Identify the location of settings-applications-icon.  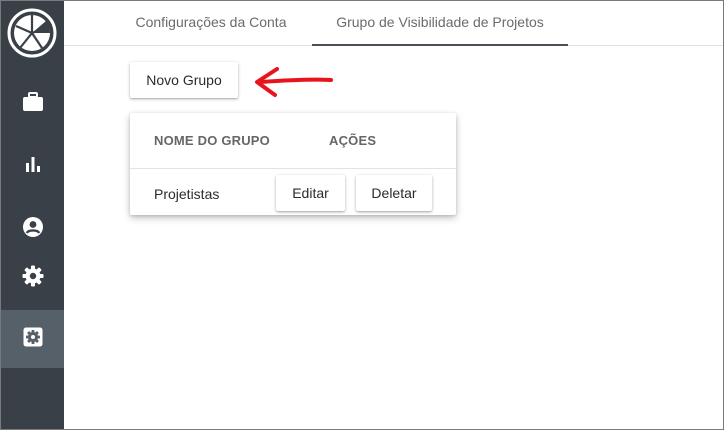
(33, 339).